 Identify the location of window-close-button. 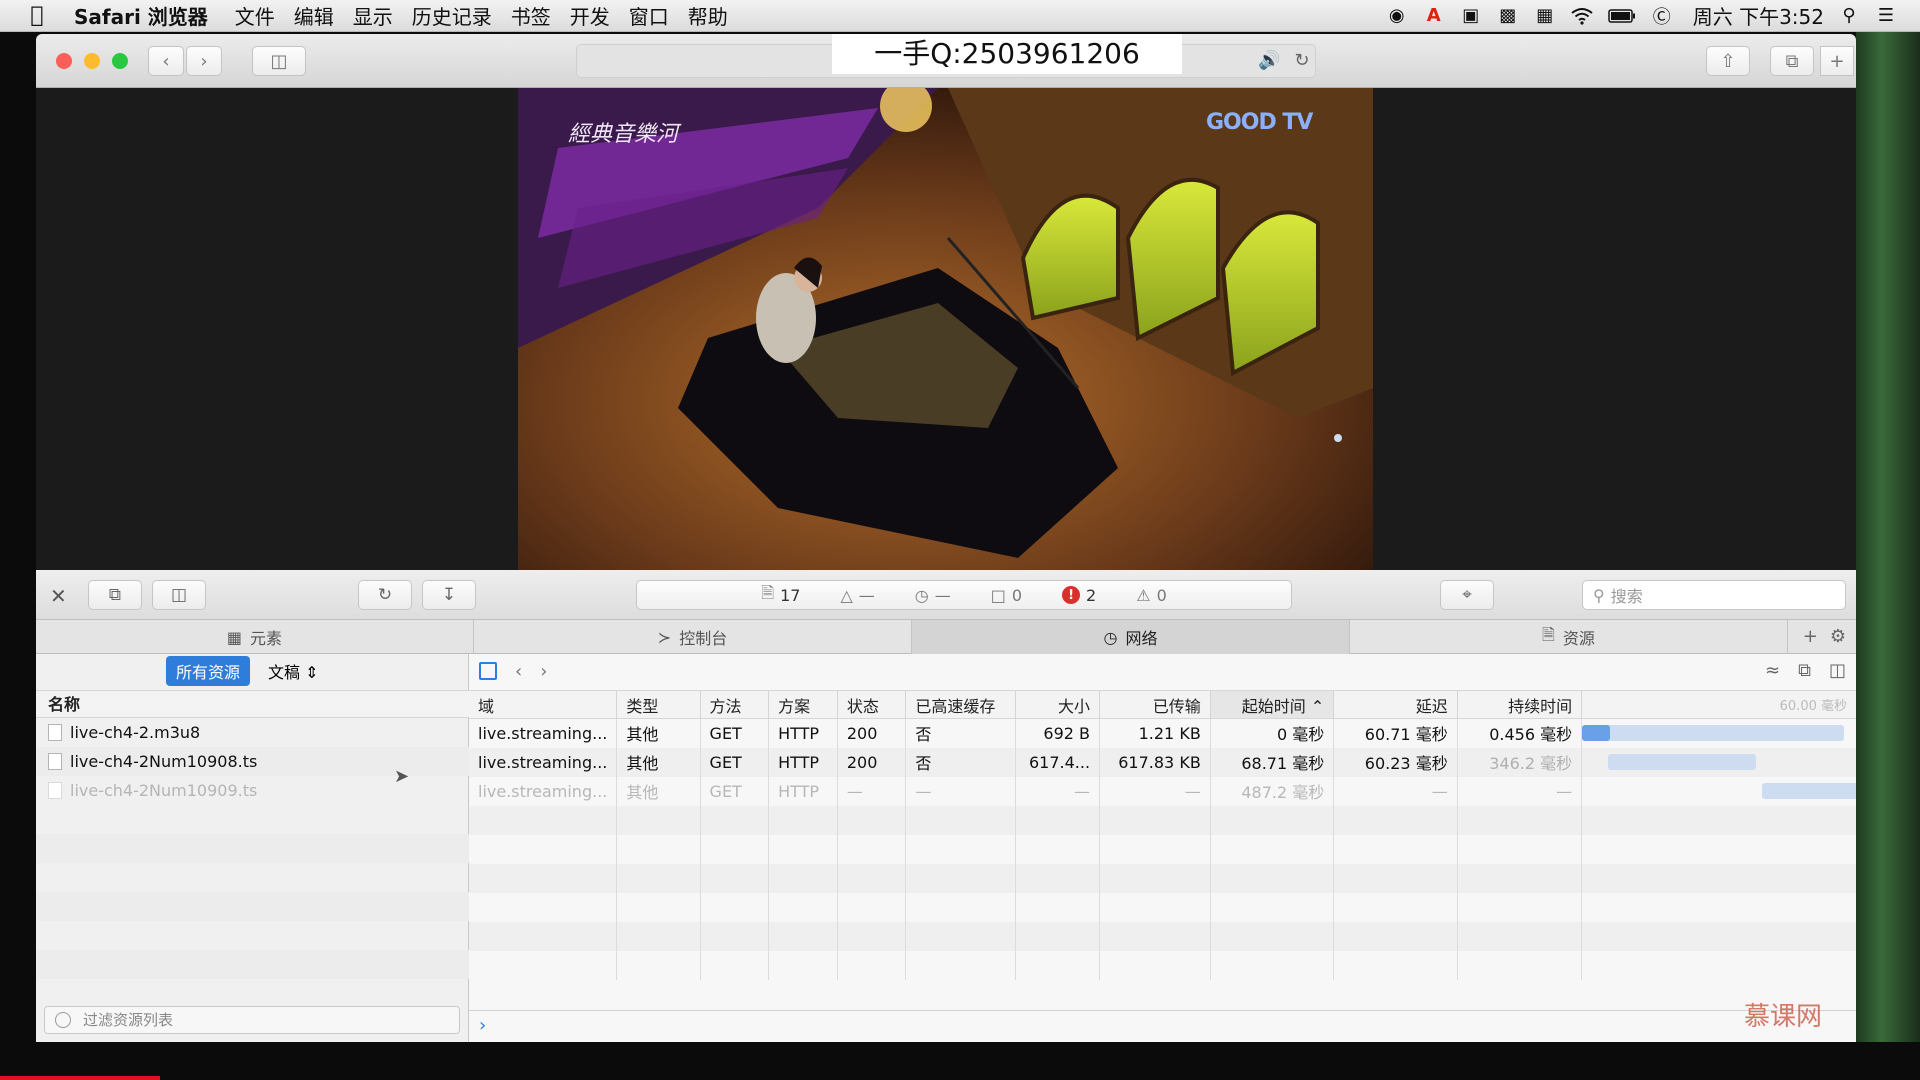
(64, 61).